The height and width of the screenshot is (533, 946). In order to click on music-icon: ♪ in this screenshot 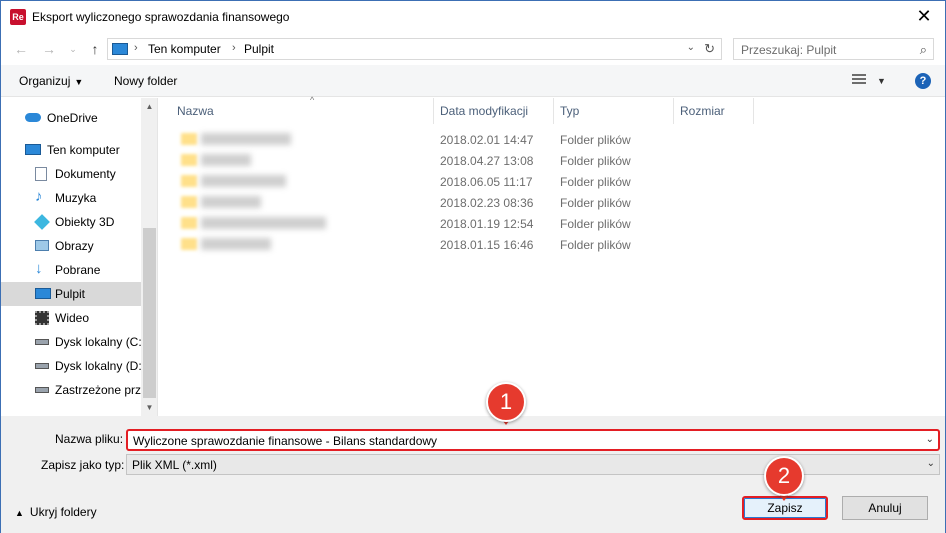, I will do `click(39, 196)`.